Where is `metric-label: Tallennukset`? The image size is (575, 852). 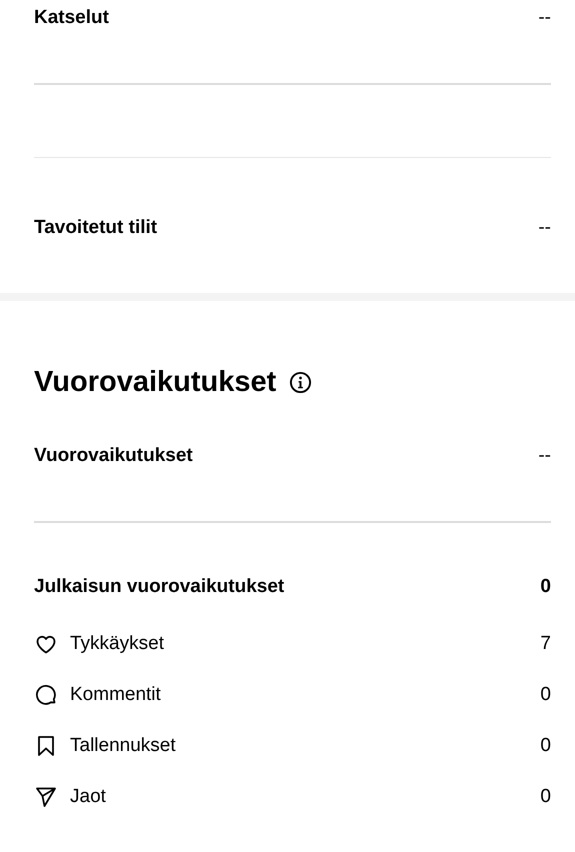
metric-label: Tallennukset is located at coordinates (123, 746).